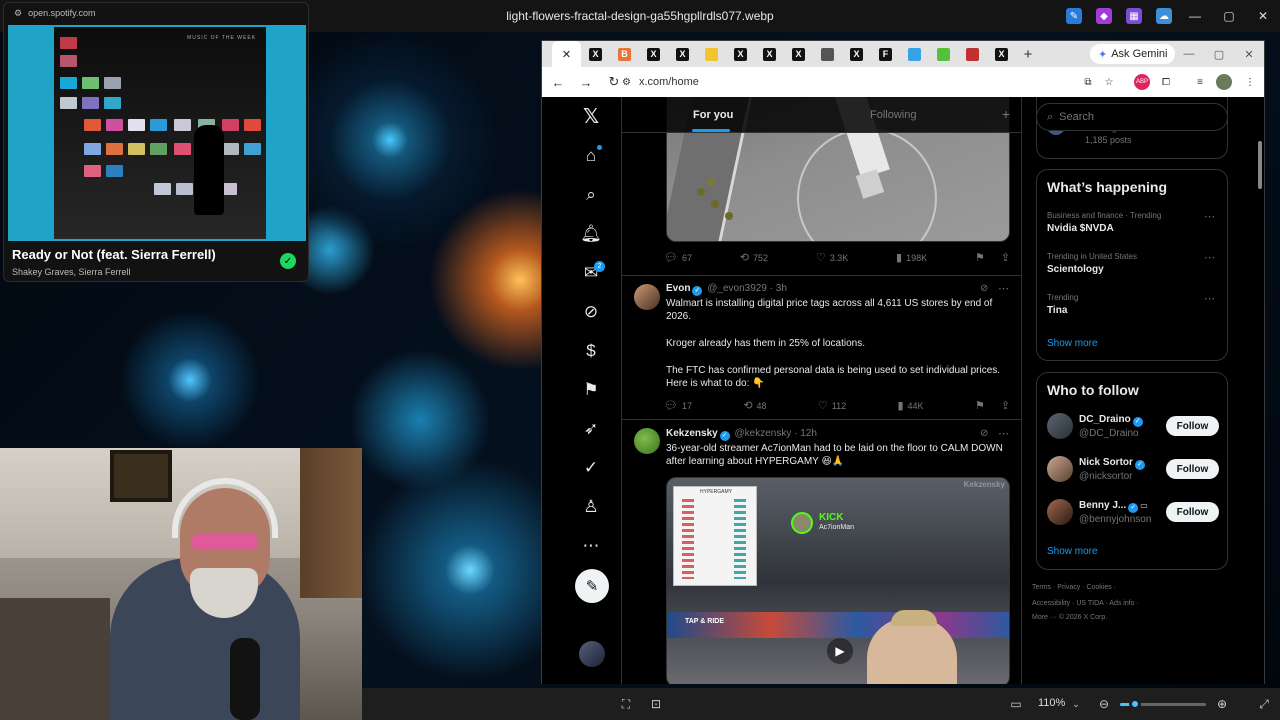 The image size is (1280, 720). Describe the element at coordinates (591, 195) in the screenshot. I see `explore-search-icon: ⌕` at that location.